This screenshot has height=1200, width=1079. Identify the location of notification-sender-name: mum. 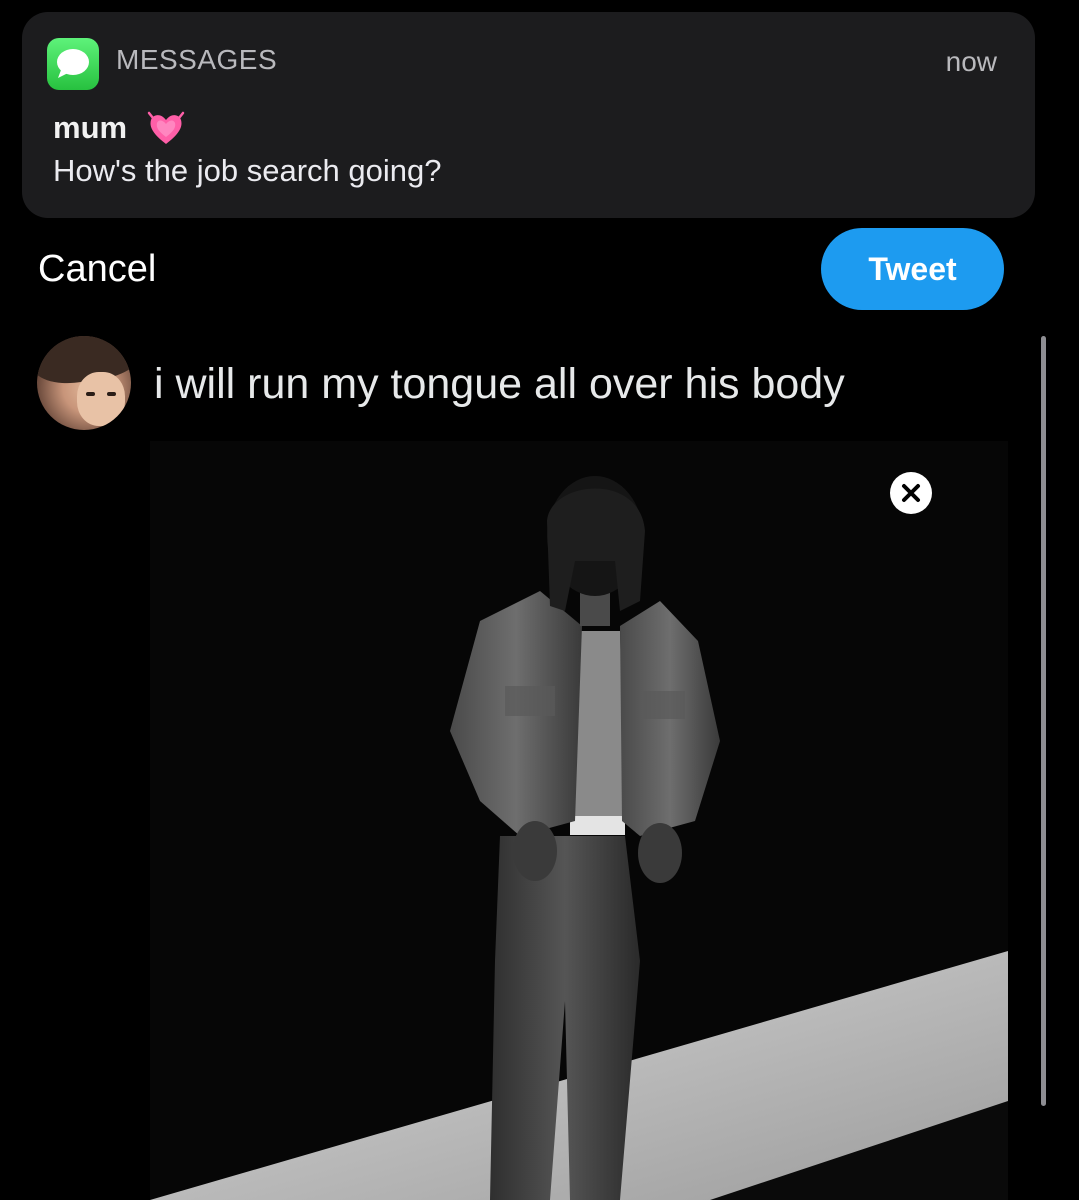
(90, 127).